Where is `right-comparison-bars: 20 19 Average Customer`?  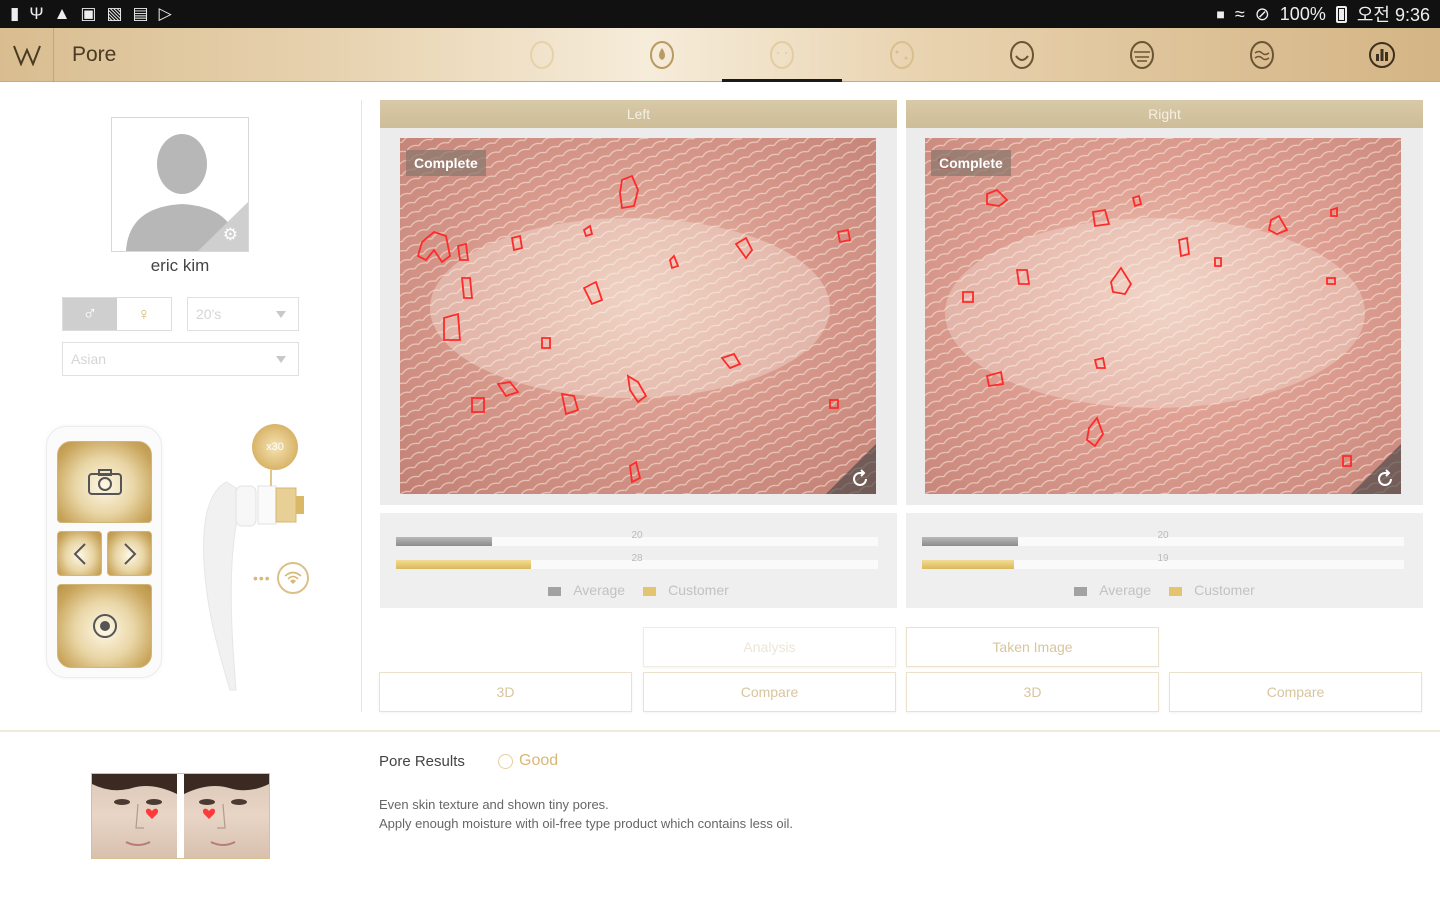
right-comparison-bars: 20 19 Average Customer is located at coordinates (1164, 560).